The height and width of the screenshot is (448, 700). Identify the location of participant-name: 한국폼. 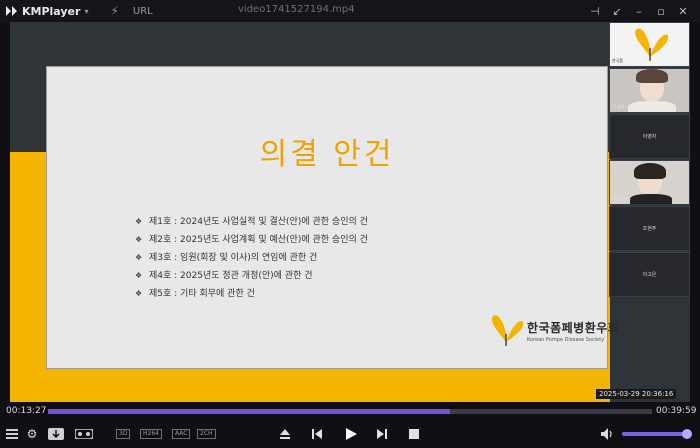
(618, 60).